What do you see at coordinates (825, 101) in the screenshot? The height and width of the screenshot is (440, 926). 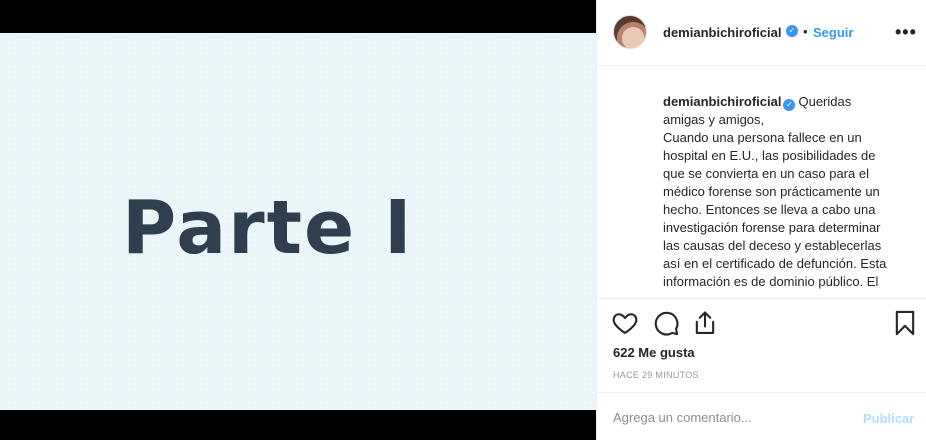 I see `caption-line: Queridas` at bounding box center [825, 101].